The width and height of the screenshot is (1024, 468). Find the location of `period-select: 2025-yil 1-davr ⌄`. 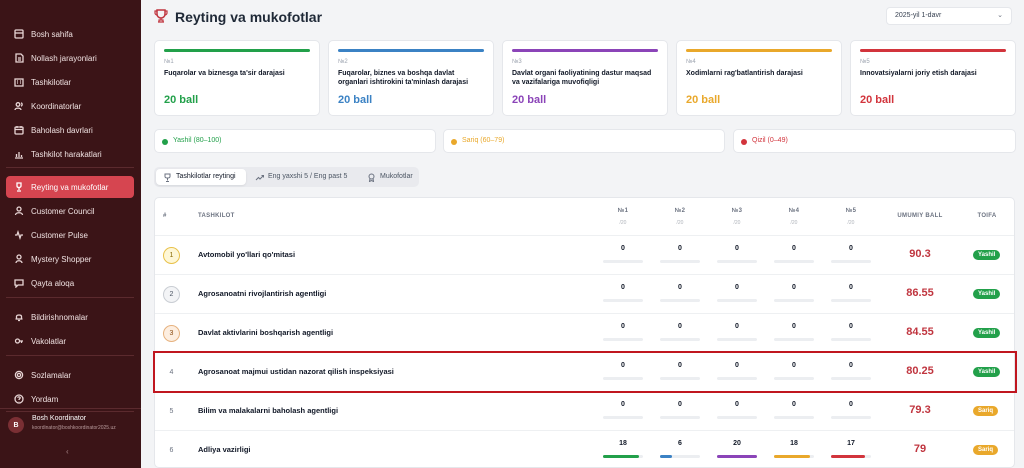

period-select: 2025-yil 1-davr ⌄ is located at coordinates (949, 16).